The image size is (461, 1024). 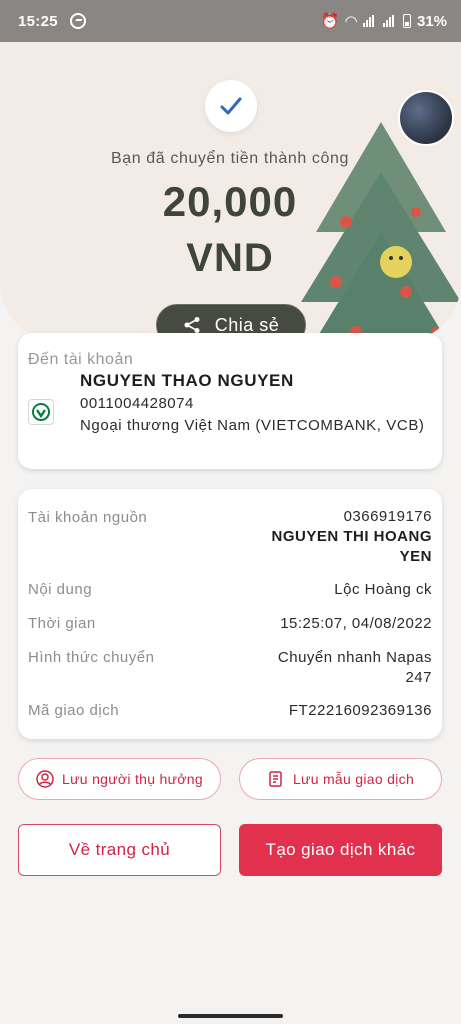 I want to click on home-button: Về trang chủ, so click(x=119, y=850).